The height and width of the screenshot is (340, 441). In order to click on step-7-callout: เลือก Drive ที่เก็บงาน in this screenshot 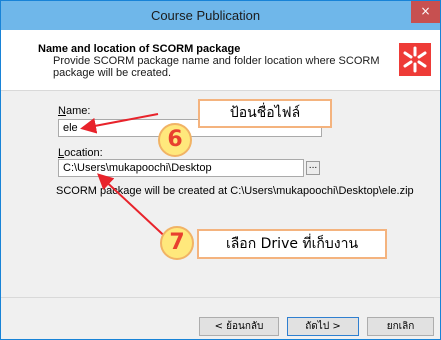, I will do `click(292, 244)`.